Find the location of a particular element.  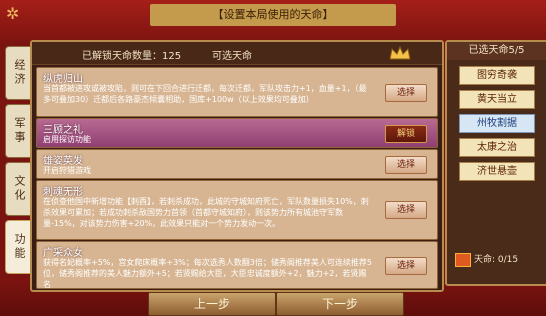

prev-step-button: 上一步 is located at coordinates (212, 304).